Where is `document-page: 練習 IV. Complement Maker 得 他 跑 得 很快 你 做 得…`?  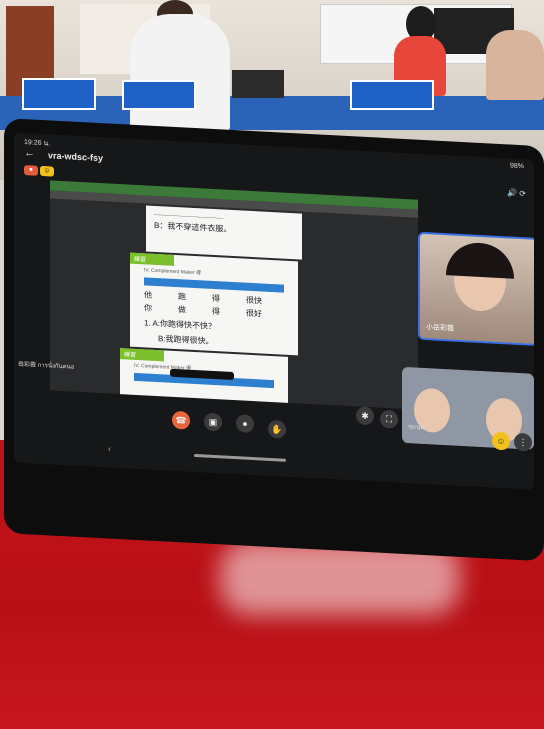
document-page: 練習 IV. Complement Maker 得 他 跑 得 很快 你 做 得… is located at coordinates (214, 304).